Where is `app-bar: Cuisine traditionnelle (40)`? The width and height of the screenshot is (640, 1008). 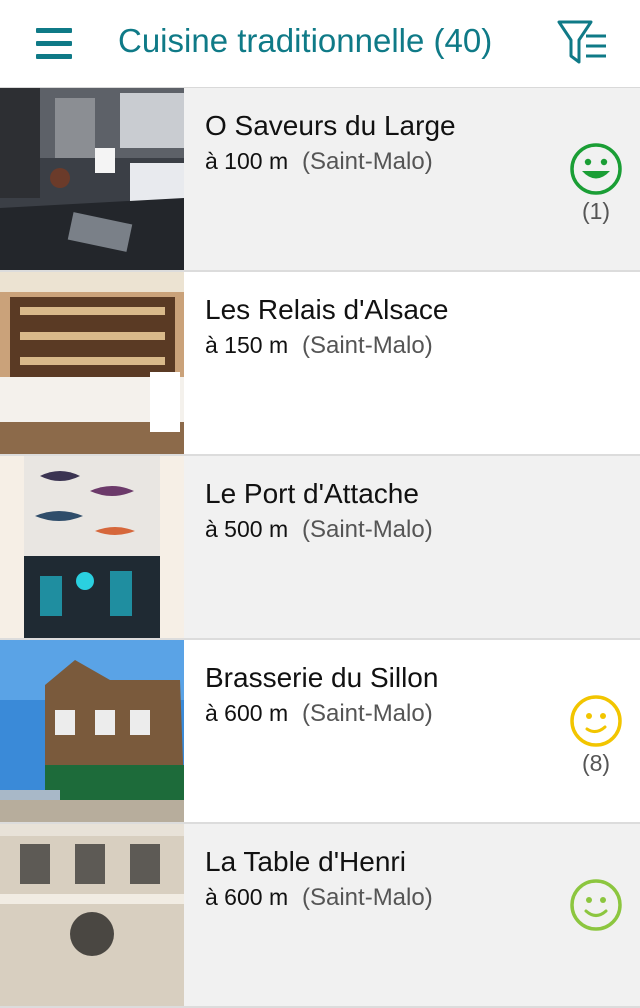 app-bar: Cuisine traditionnelle (40) is located at coordinates (320, 44).